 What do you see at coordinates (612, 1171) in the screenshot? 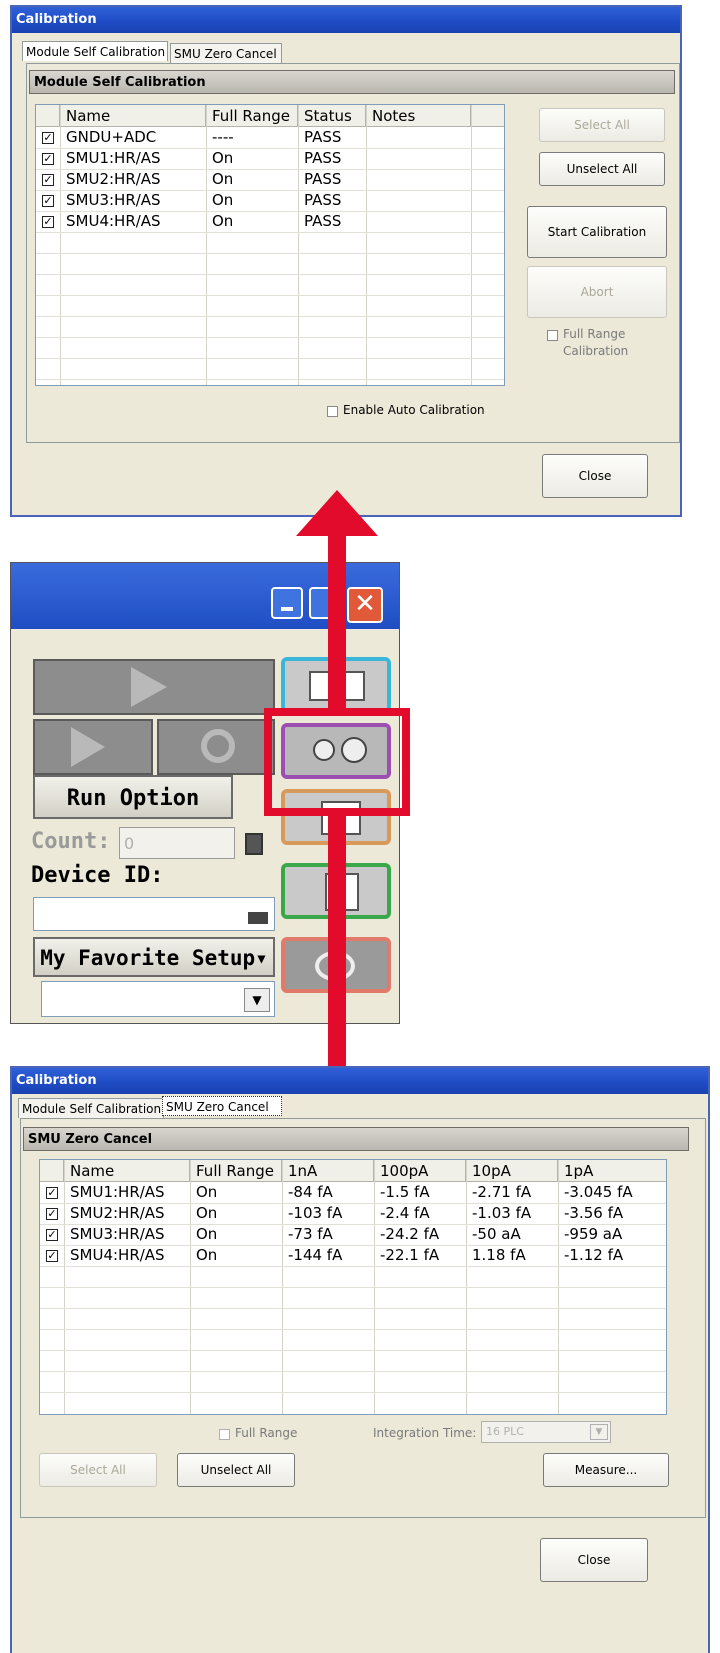
I see `col-1pa: 1pA` at bounding box center [612, 1171].